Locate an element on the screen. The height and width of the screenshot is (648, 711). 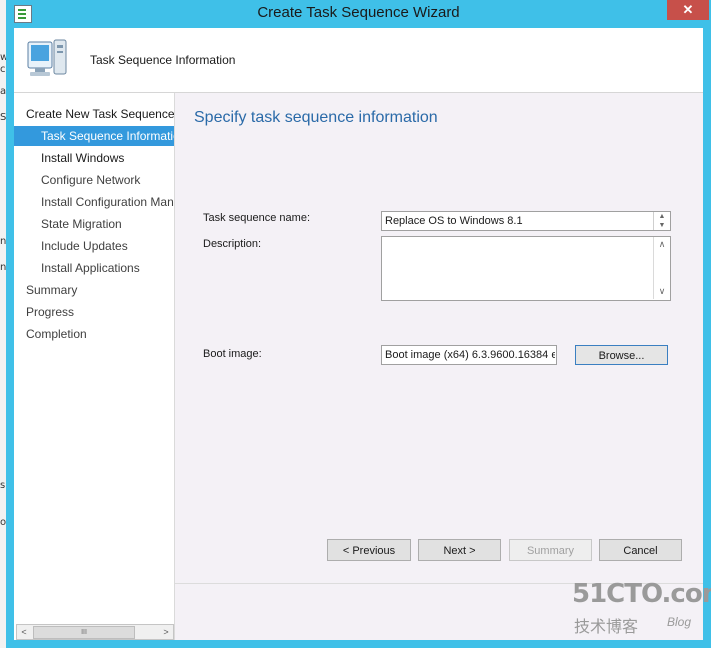
nav-step-summary: Summary is located at coordinates (94, 290).